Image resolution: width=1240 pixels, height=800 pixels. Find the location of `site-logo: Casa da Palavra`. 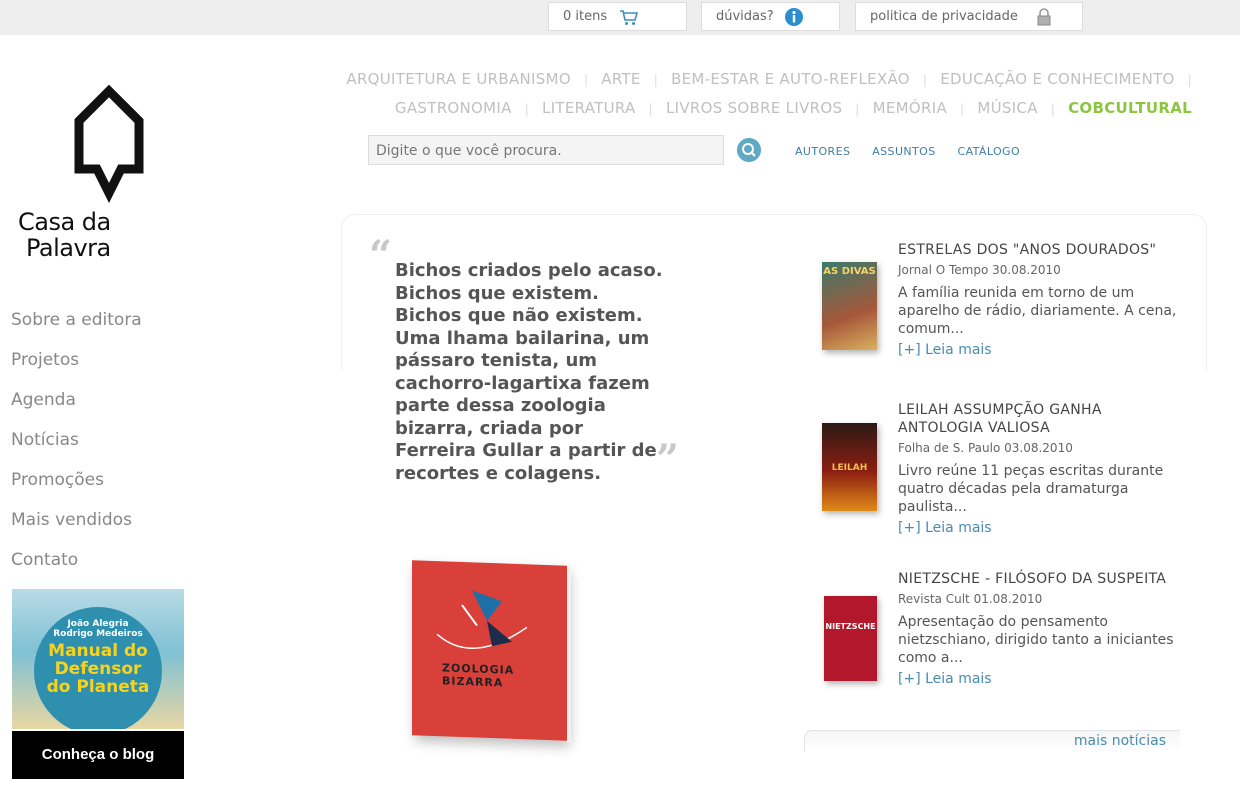

site-logo: Casa da Palavra is located at coordinates (88, 173).